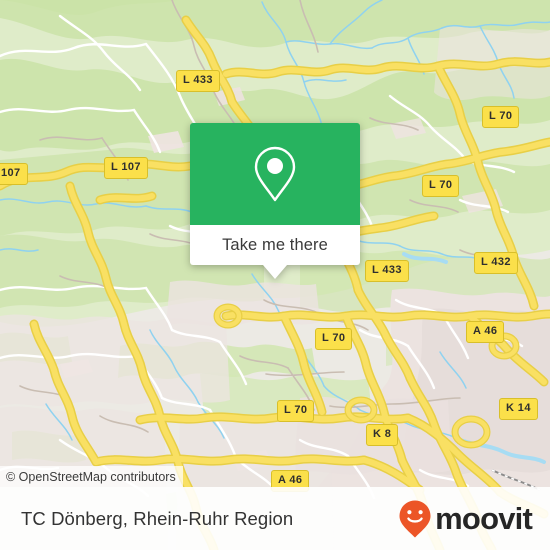 The height and width of the screenshot is (550, 550). I want to click on moovit-smiley-pin-icon, so click(415, 518).